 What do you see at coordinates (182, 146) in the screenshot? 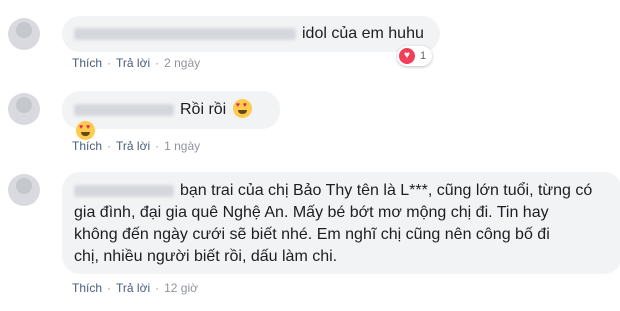
I see `timestamp: 1 ngày` at bounding box center [182, 146].